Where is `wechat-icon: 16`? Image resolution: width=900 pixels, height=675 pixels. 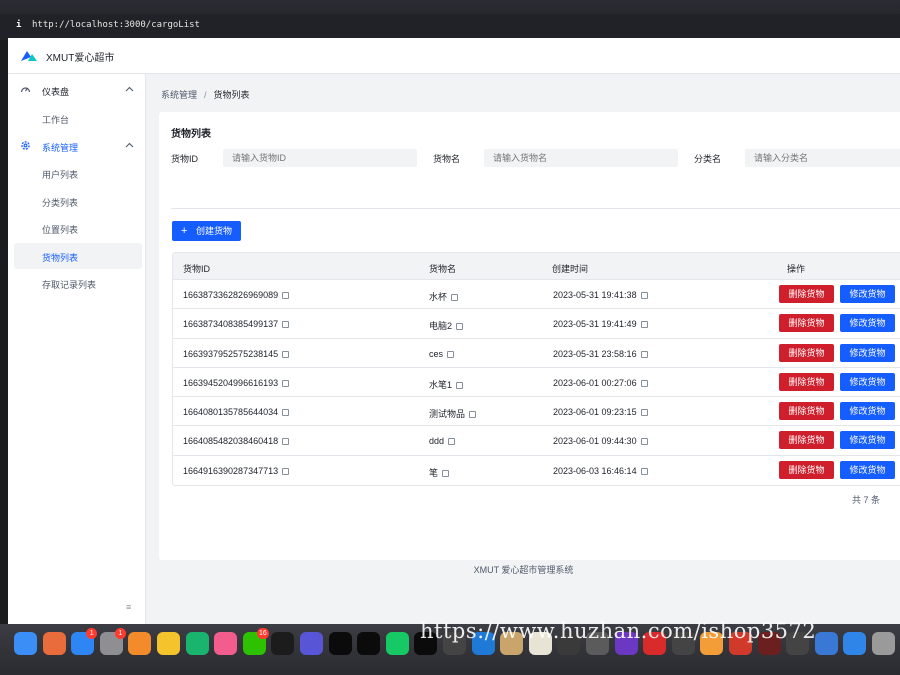
wechat-icon: 16 is located at coordinates (255, 641).